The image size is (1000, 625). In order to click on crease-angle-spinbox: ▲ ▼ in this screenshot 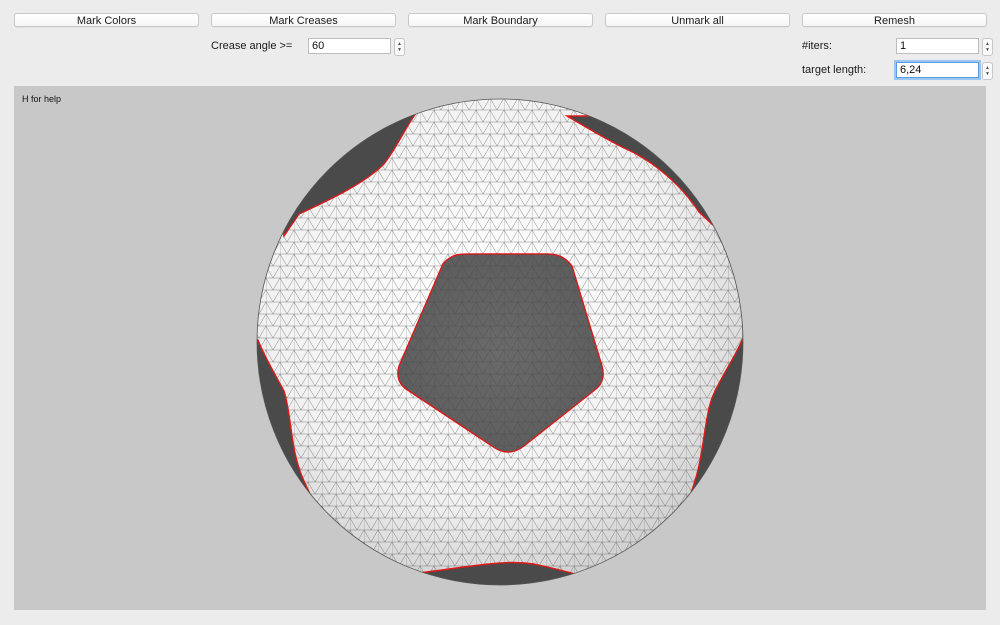, I will do `click(356, 47)`.